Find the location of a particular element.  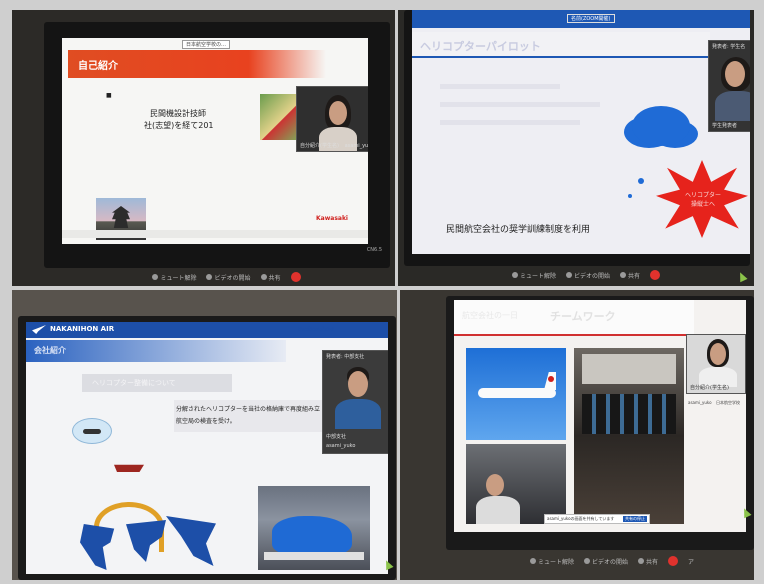

leave-label: ア is located at coordinates (691, 562).